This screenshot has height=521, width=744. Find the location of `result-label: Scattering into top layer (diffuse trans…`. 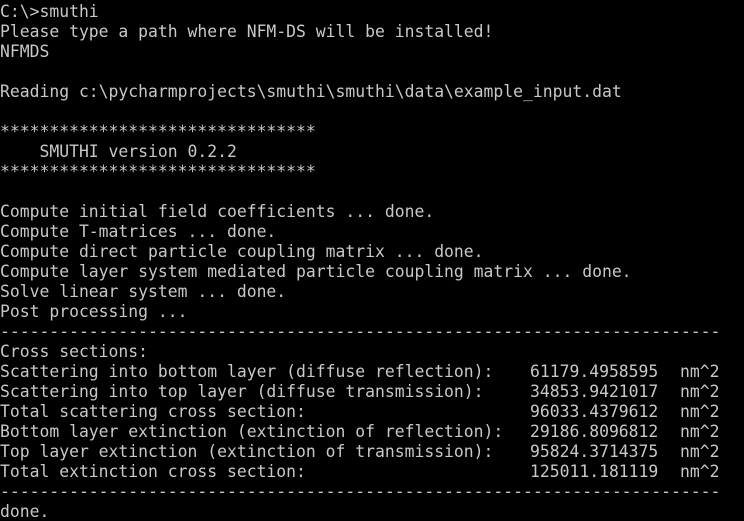

result-label: Scattering into top layer (diffuse trans… is located at coordinates (242, 391).